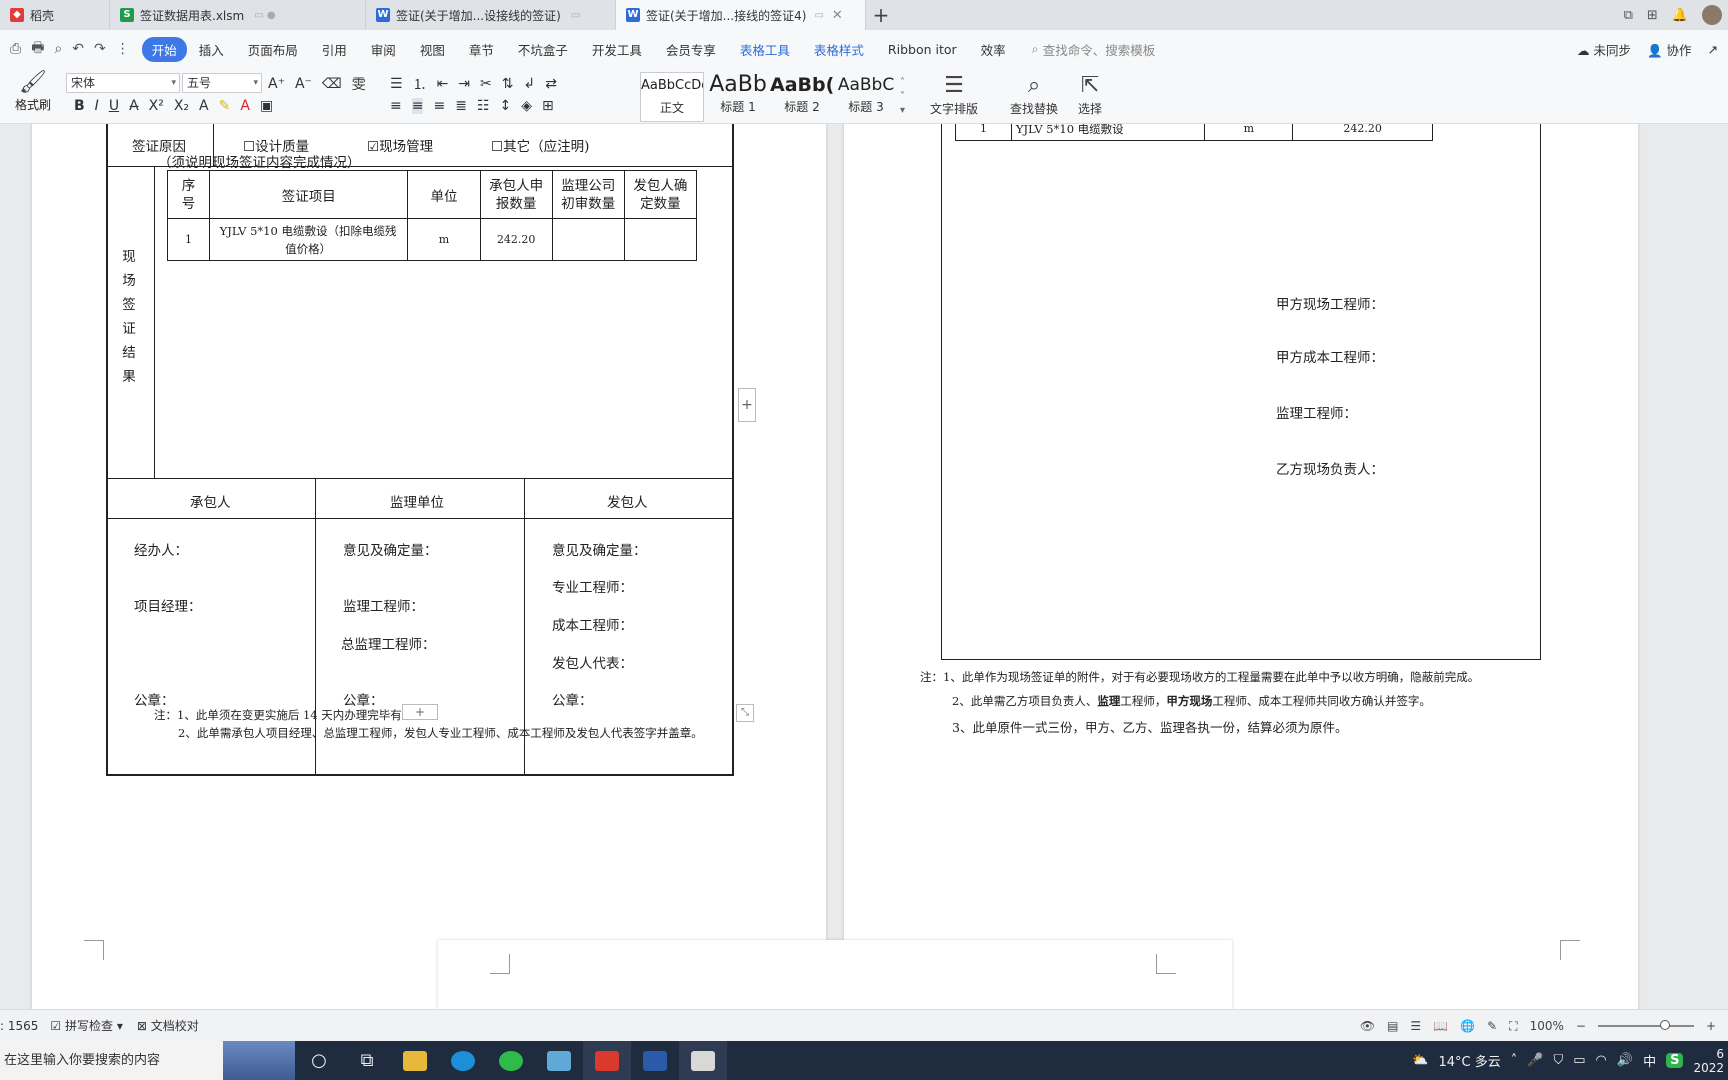 Image resolution: width=1728 pixels, height=1080 pixels. Describe the element at coordinates (1711, 1026) in the screenshot. I see `zoom-in-icon: +` at that location.